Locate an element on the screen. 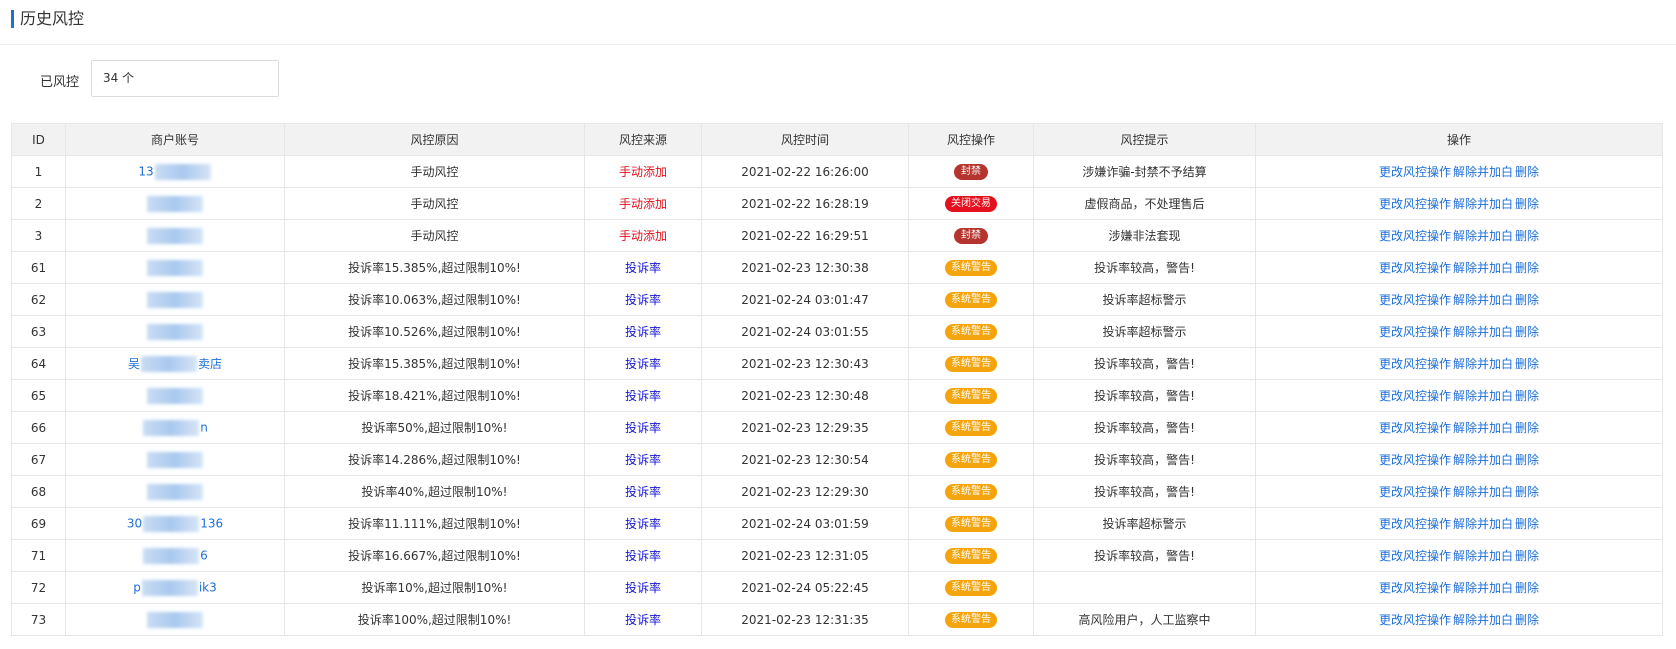  cell-id: 67 is located at coordinates (38, 459).